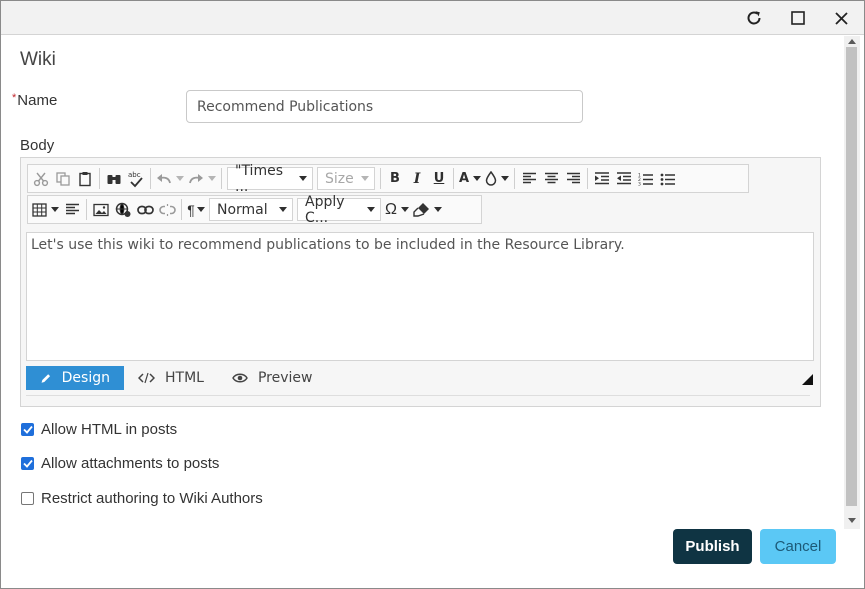 The height and width of the screenshot is (589, 865). What do you see at coordinates (27, 498) in the screenshot?
I see `restrict-authoring-checkbox` at bounding box center [27, 498].